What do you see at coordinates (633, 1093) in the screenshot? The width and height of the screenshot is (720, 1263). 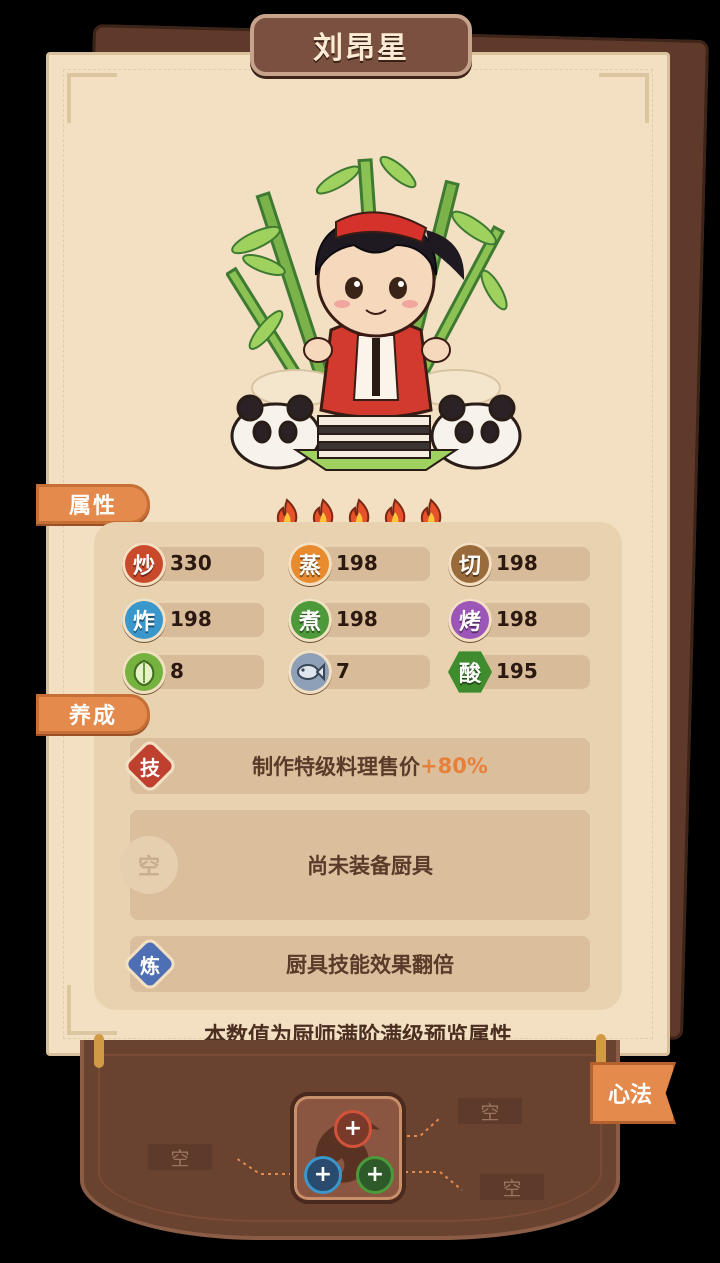 I see `heart-method-tab: 心法` at bounding box center [633, 1093].